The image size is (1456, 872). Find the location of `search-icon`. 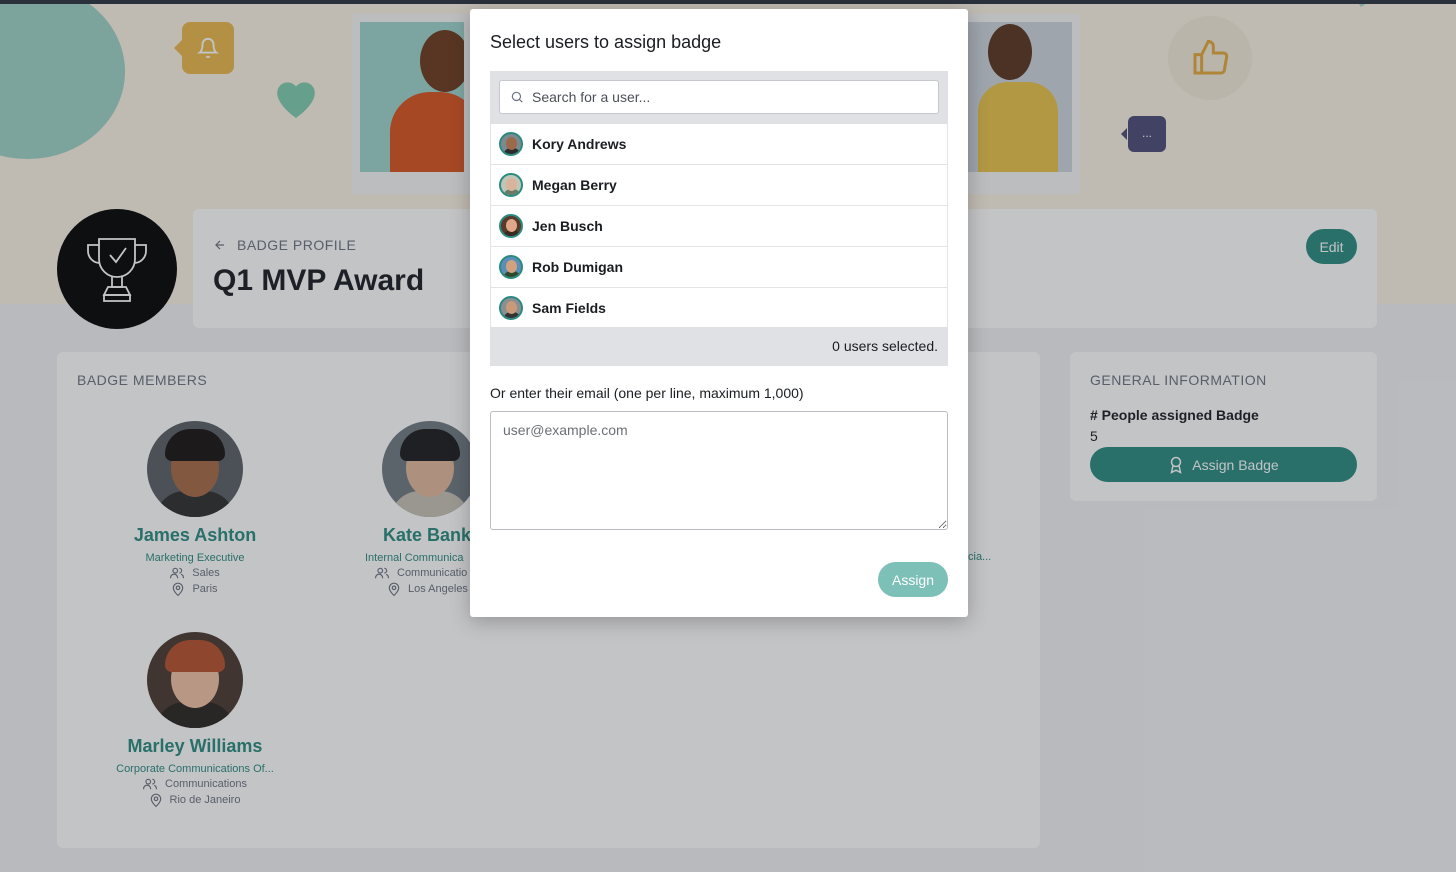

search-icon is located at coordinates (517, 97).